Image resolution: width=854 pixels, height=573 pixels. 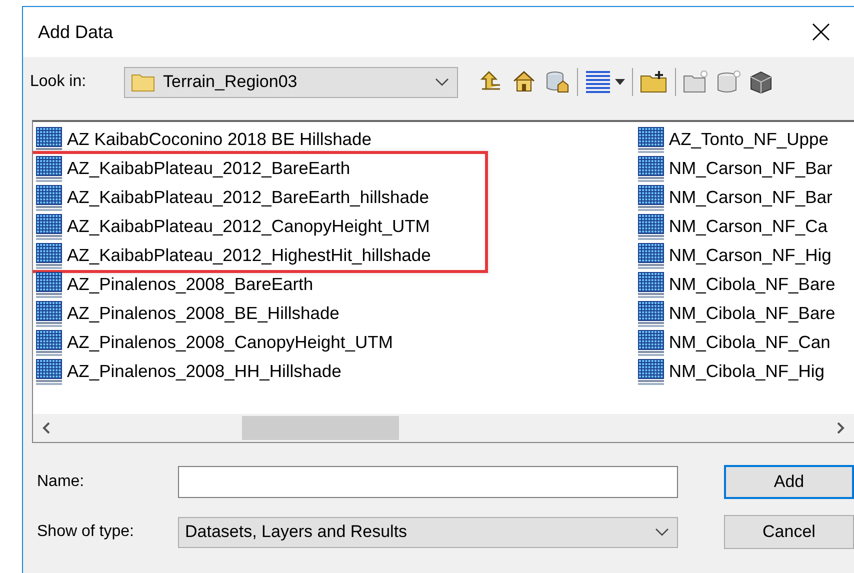 What do you see at coordinates (249, 255) in the screenshot?
I see `file-name: AZ_KaibabPlateau_2012_HighestHit_hillshade` at bounding box center [249, 255].